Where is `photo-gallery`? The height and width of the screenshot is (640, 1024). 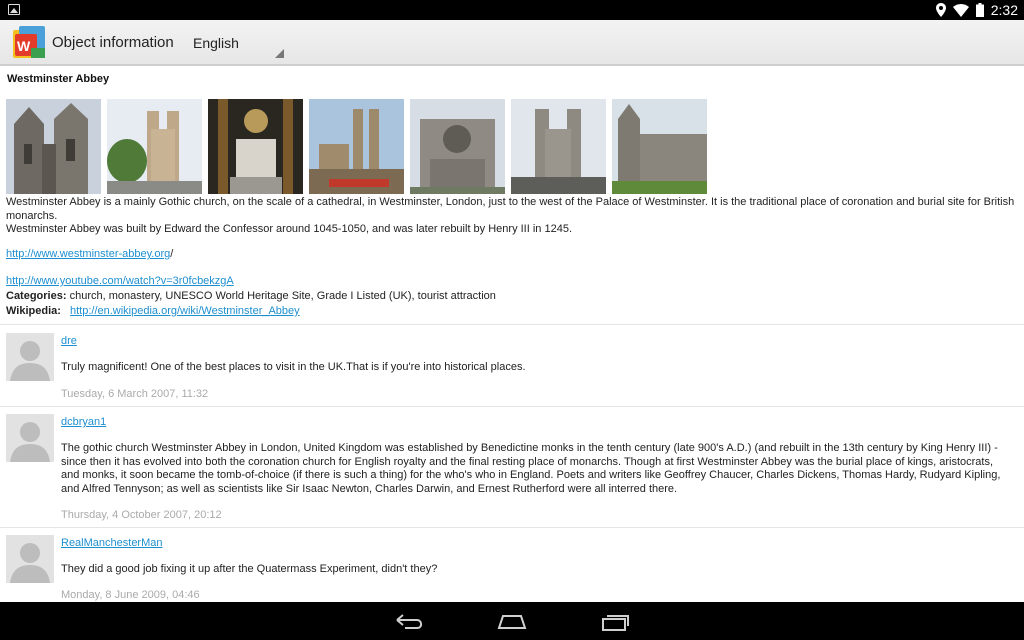
photo-gallery is located at coordinates (356, 146).